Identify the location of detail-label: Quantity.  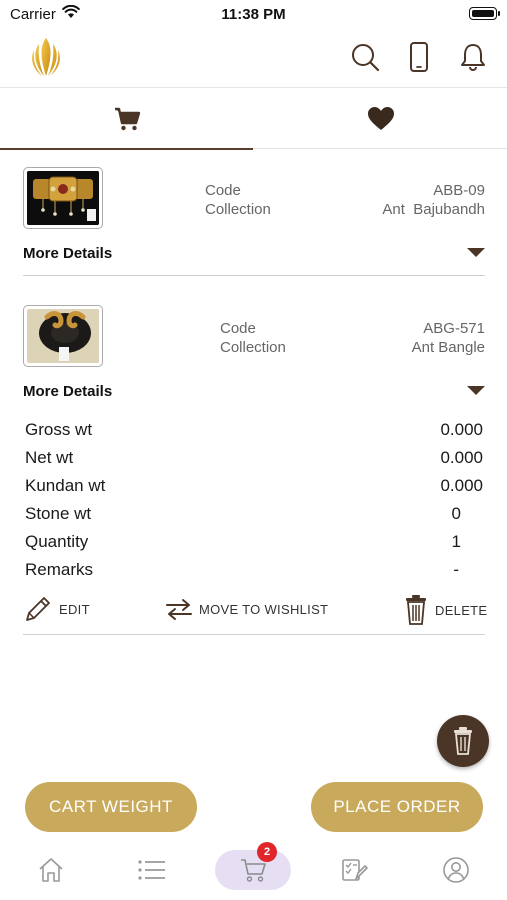
(57, 541).